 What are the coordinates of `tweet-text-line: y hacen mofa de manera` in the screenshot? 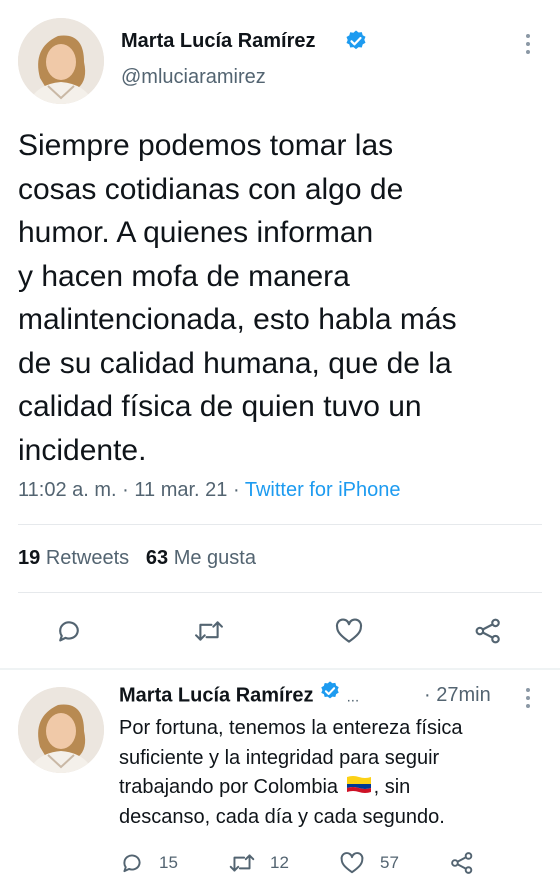 It's located at (184, 276).